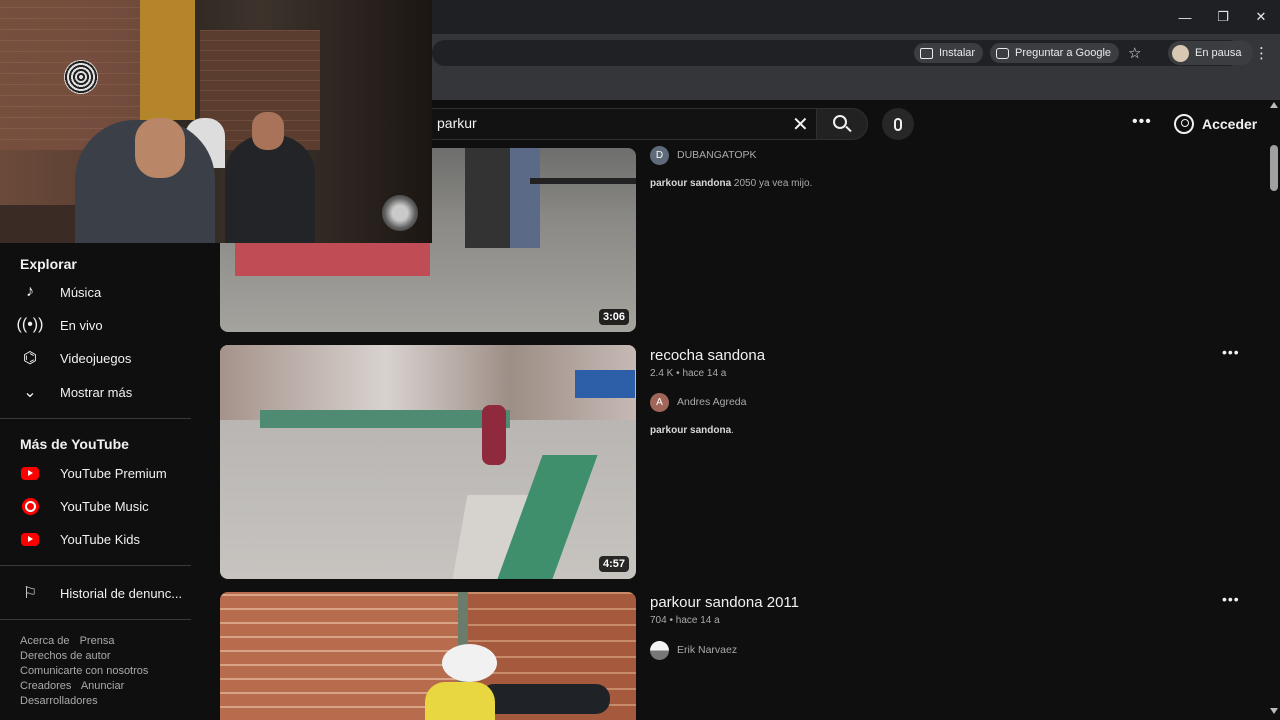  Describe the element at coordinates (613, 317) in the screenshot. I see `video-duration: 3:06` at that location.